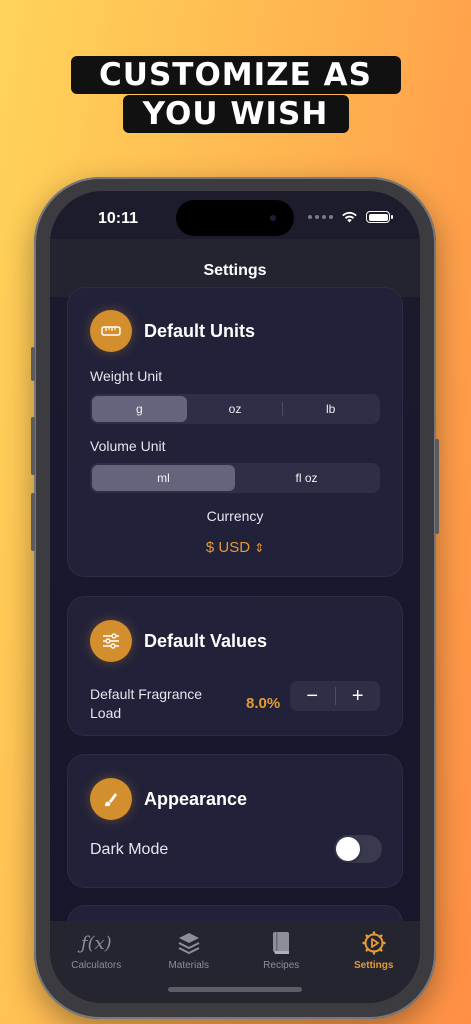 The width and height of the screenshot is (471, 1024). Describe the element at coordinates (281, 965) in the screenshot. I see `tab-recipes-label: Recipes` at that location.